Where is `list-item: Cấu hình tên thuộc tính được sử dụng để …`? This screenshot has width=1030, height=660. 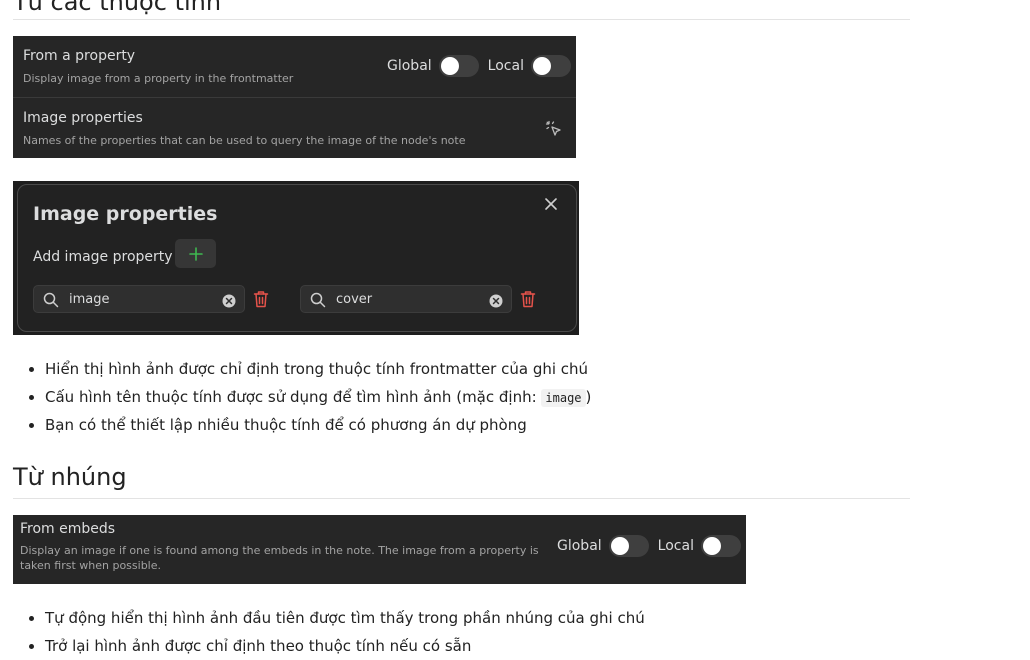
list-item: Cấu hình tên thuộc tính được sử dụng để … is located at coordinates (318, 397).